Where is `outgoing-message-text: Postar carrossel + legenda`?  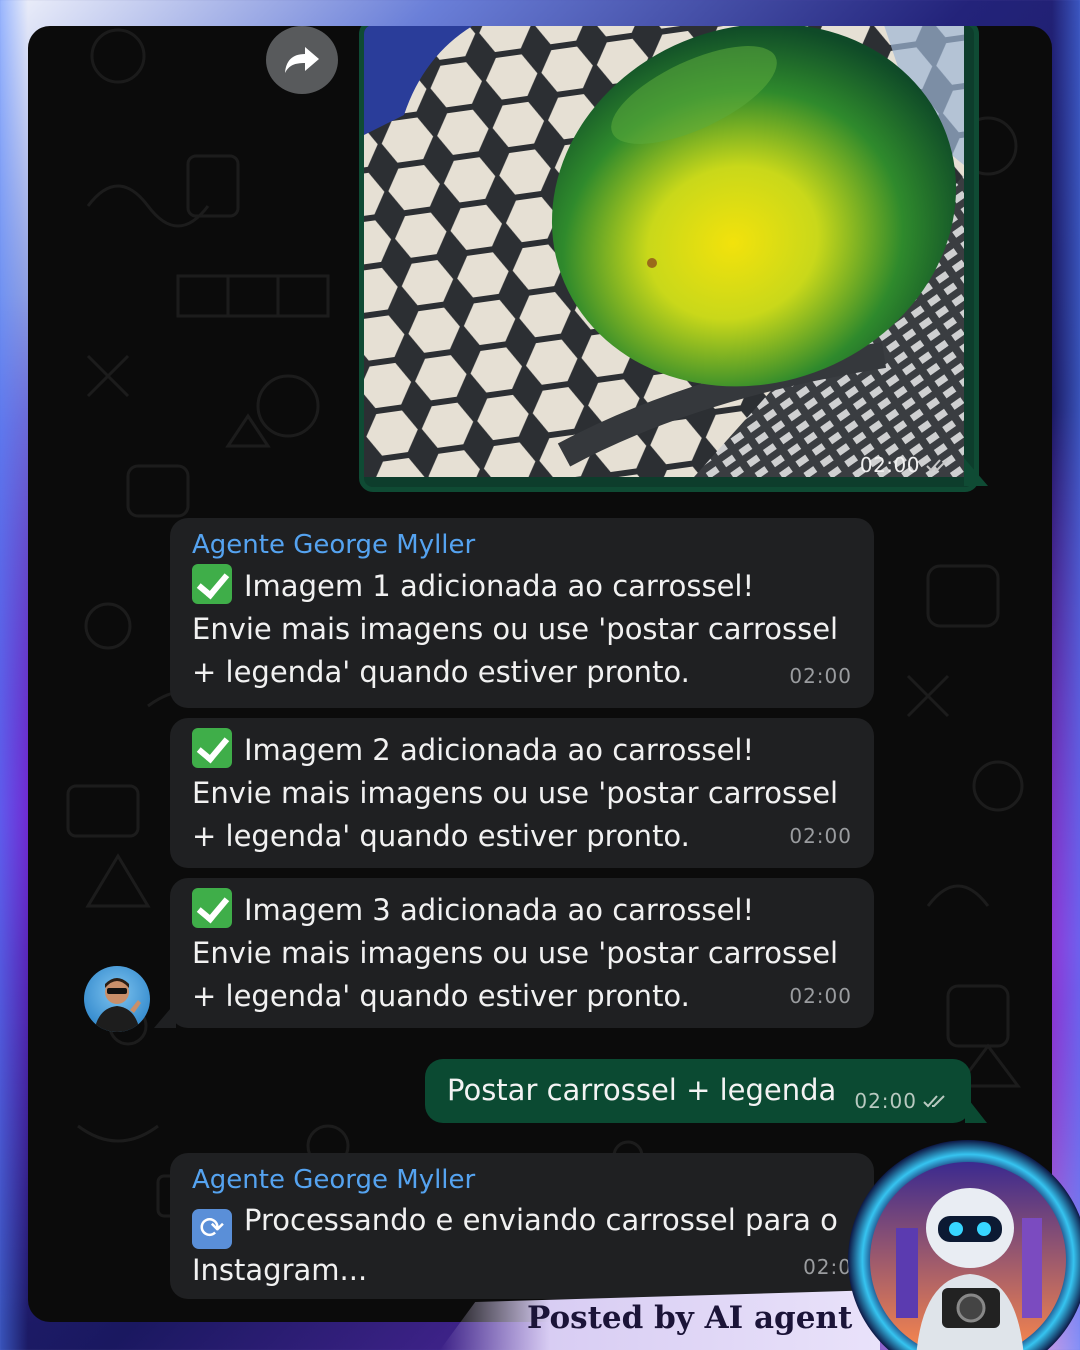 outgoing-message-text: Postar carrossel + legenda is located at coordinates (642, 1090).